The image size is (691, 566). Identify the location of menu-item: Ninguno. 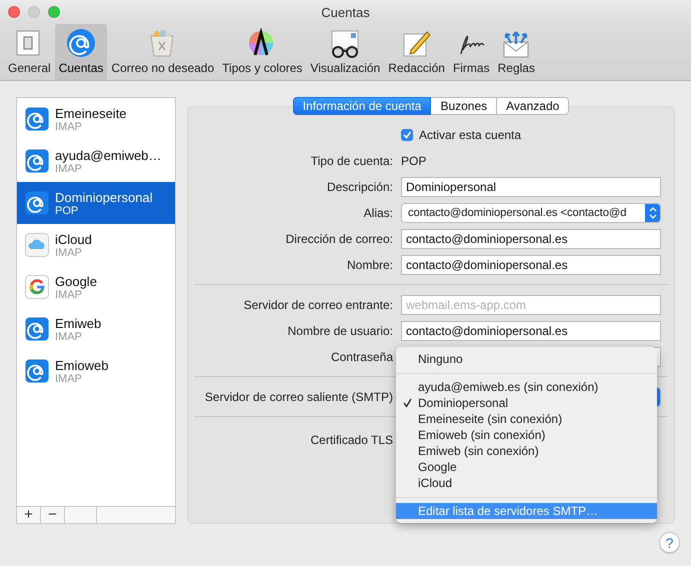
(526, 359).